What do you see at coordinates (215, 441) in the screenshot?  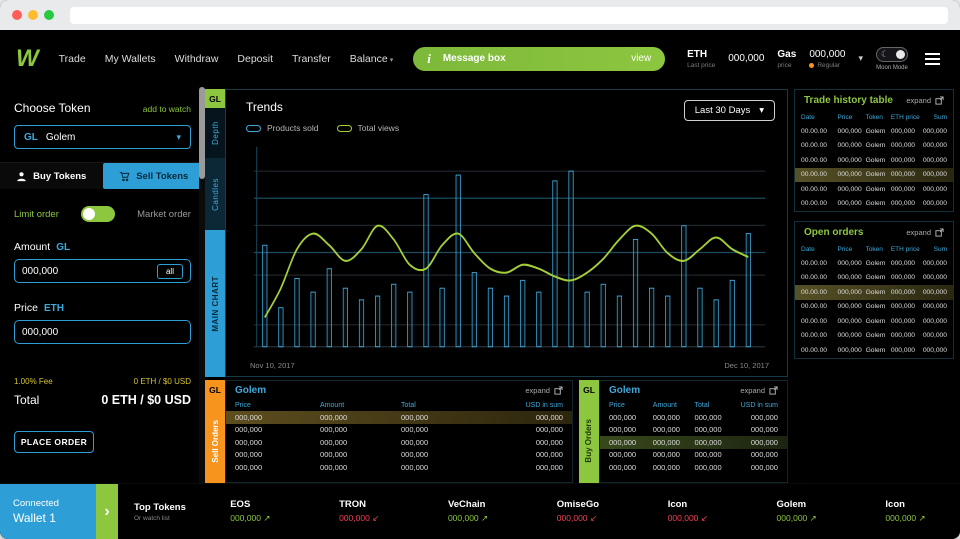 I see `sell-orders-strip-label: Sell Orders` at bounding box center [215, 441].